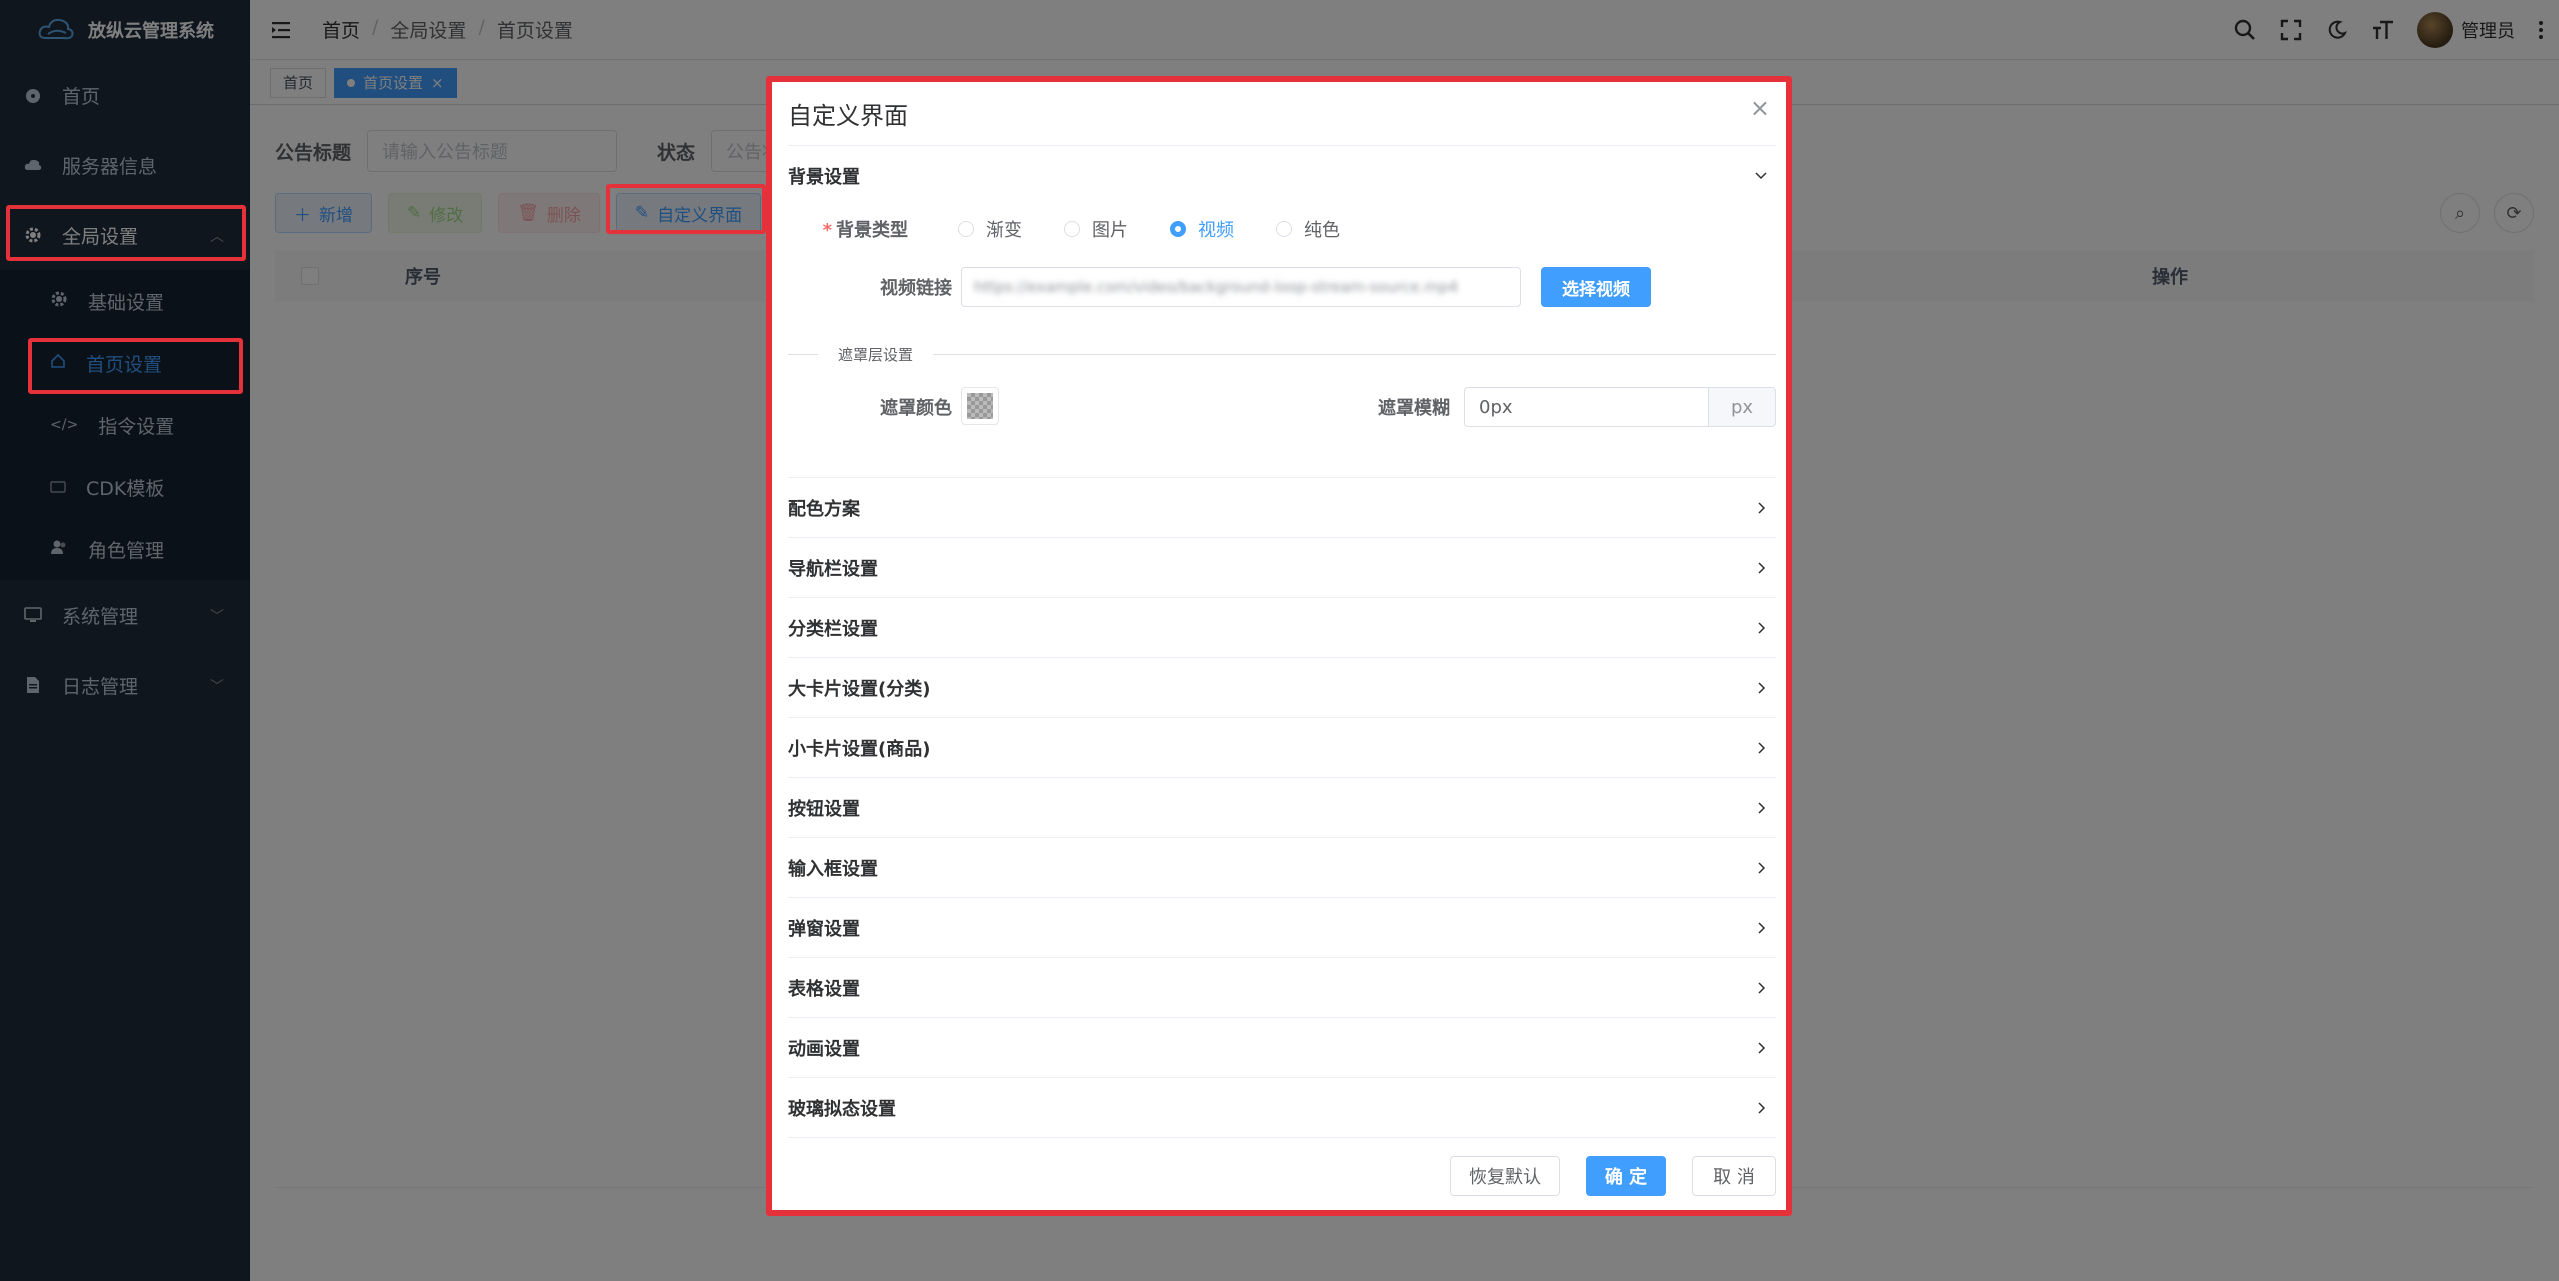 The height and width of the screenshot is (1281, 2559). Describe the element at coordinates (848, 116) in the screenshot. I see `dialog-title: 自定义界面` at that location.